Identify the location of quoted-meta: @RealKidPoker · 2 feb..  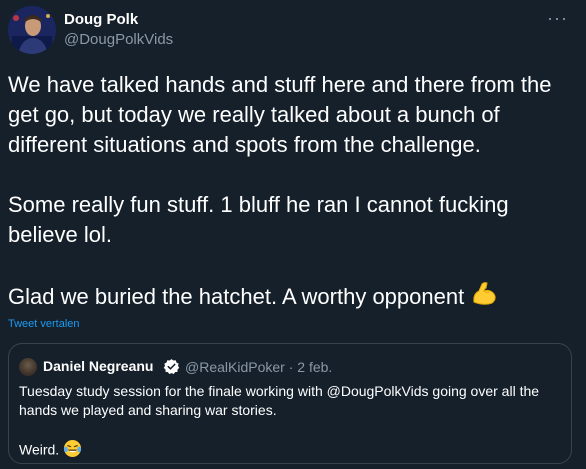
(258, 367).